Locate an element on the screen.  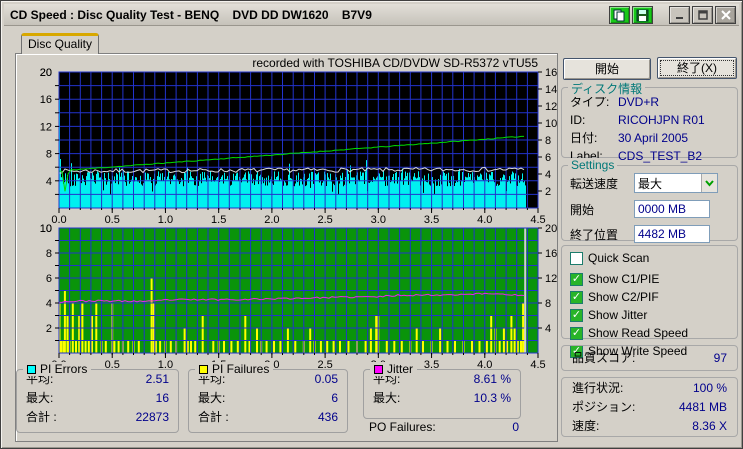
minimize-button is located at coordinates (679, 15).